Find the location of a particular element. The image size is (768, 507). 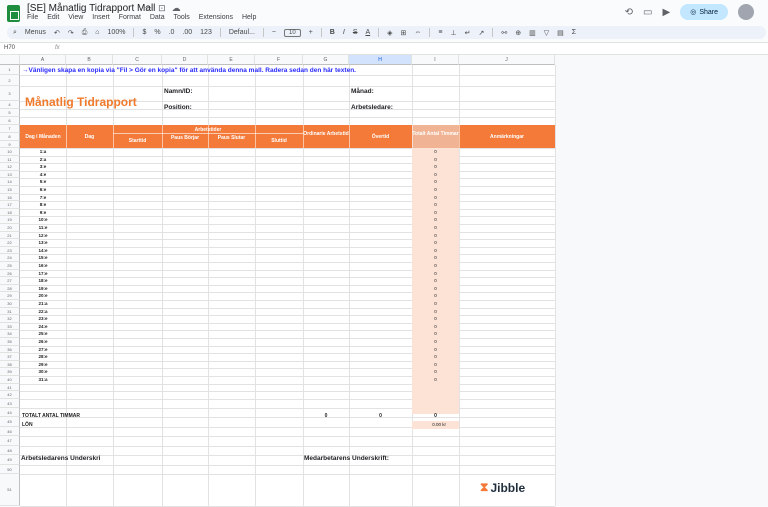

day-cell: 5:e is located at coordinates (43, 181).